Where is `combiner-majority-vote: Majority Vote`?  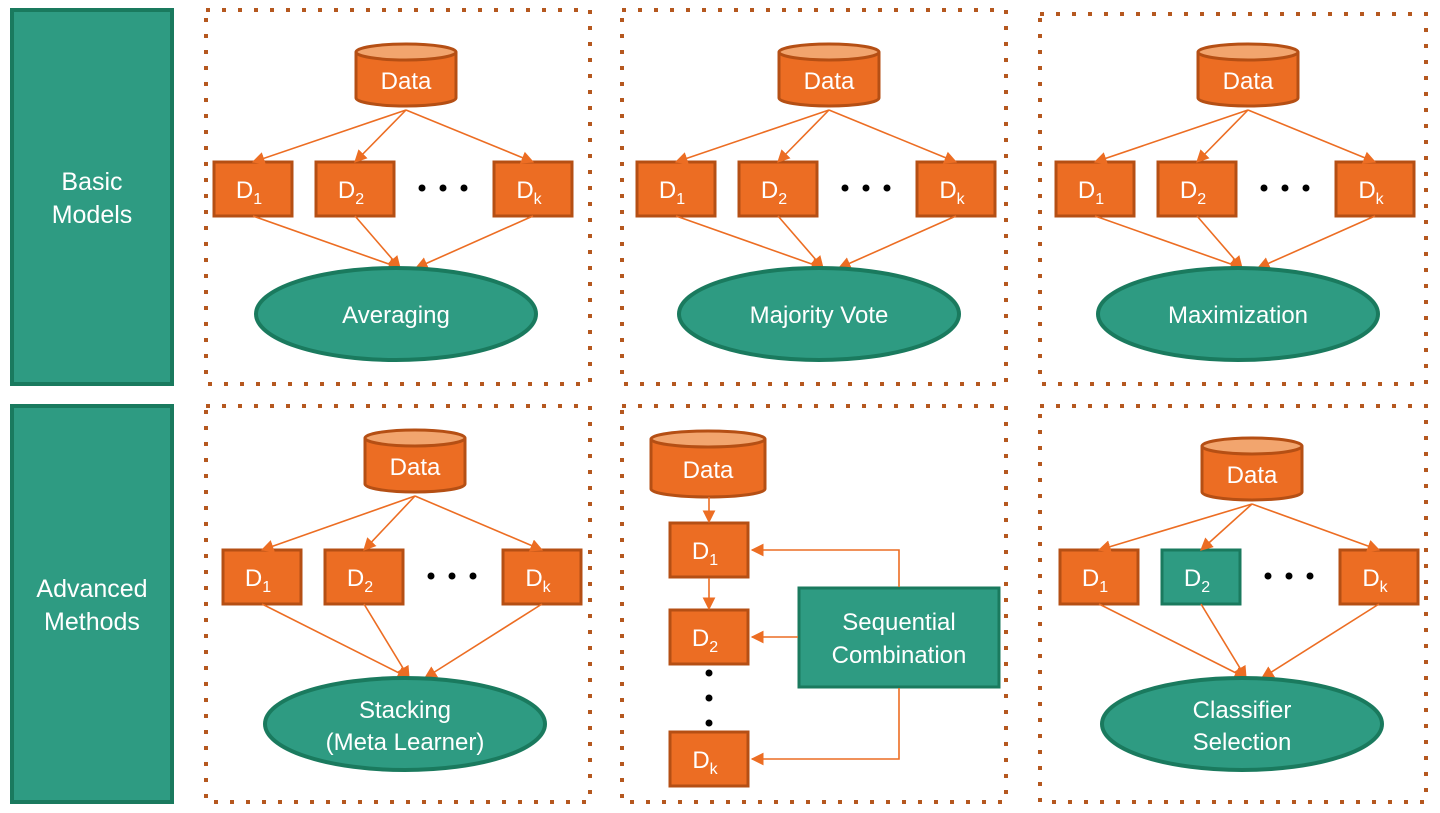
combiner-majority-vote: Majority Vote is located at coordinates (819, 314).